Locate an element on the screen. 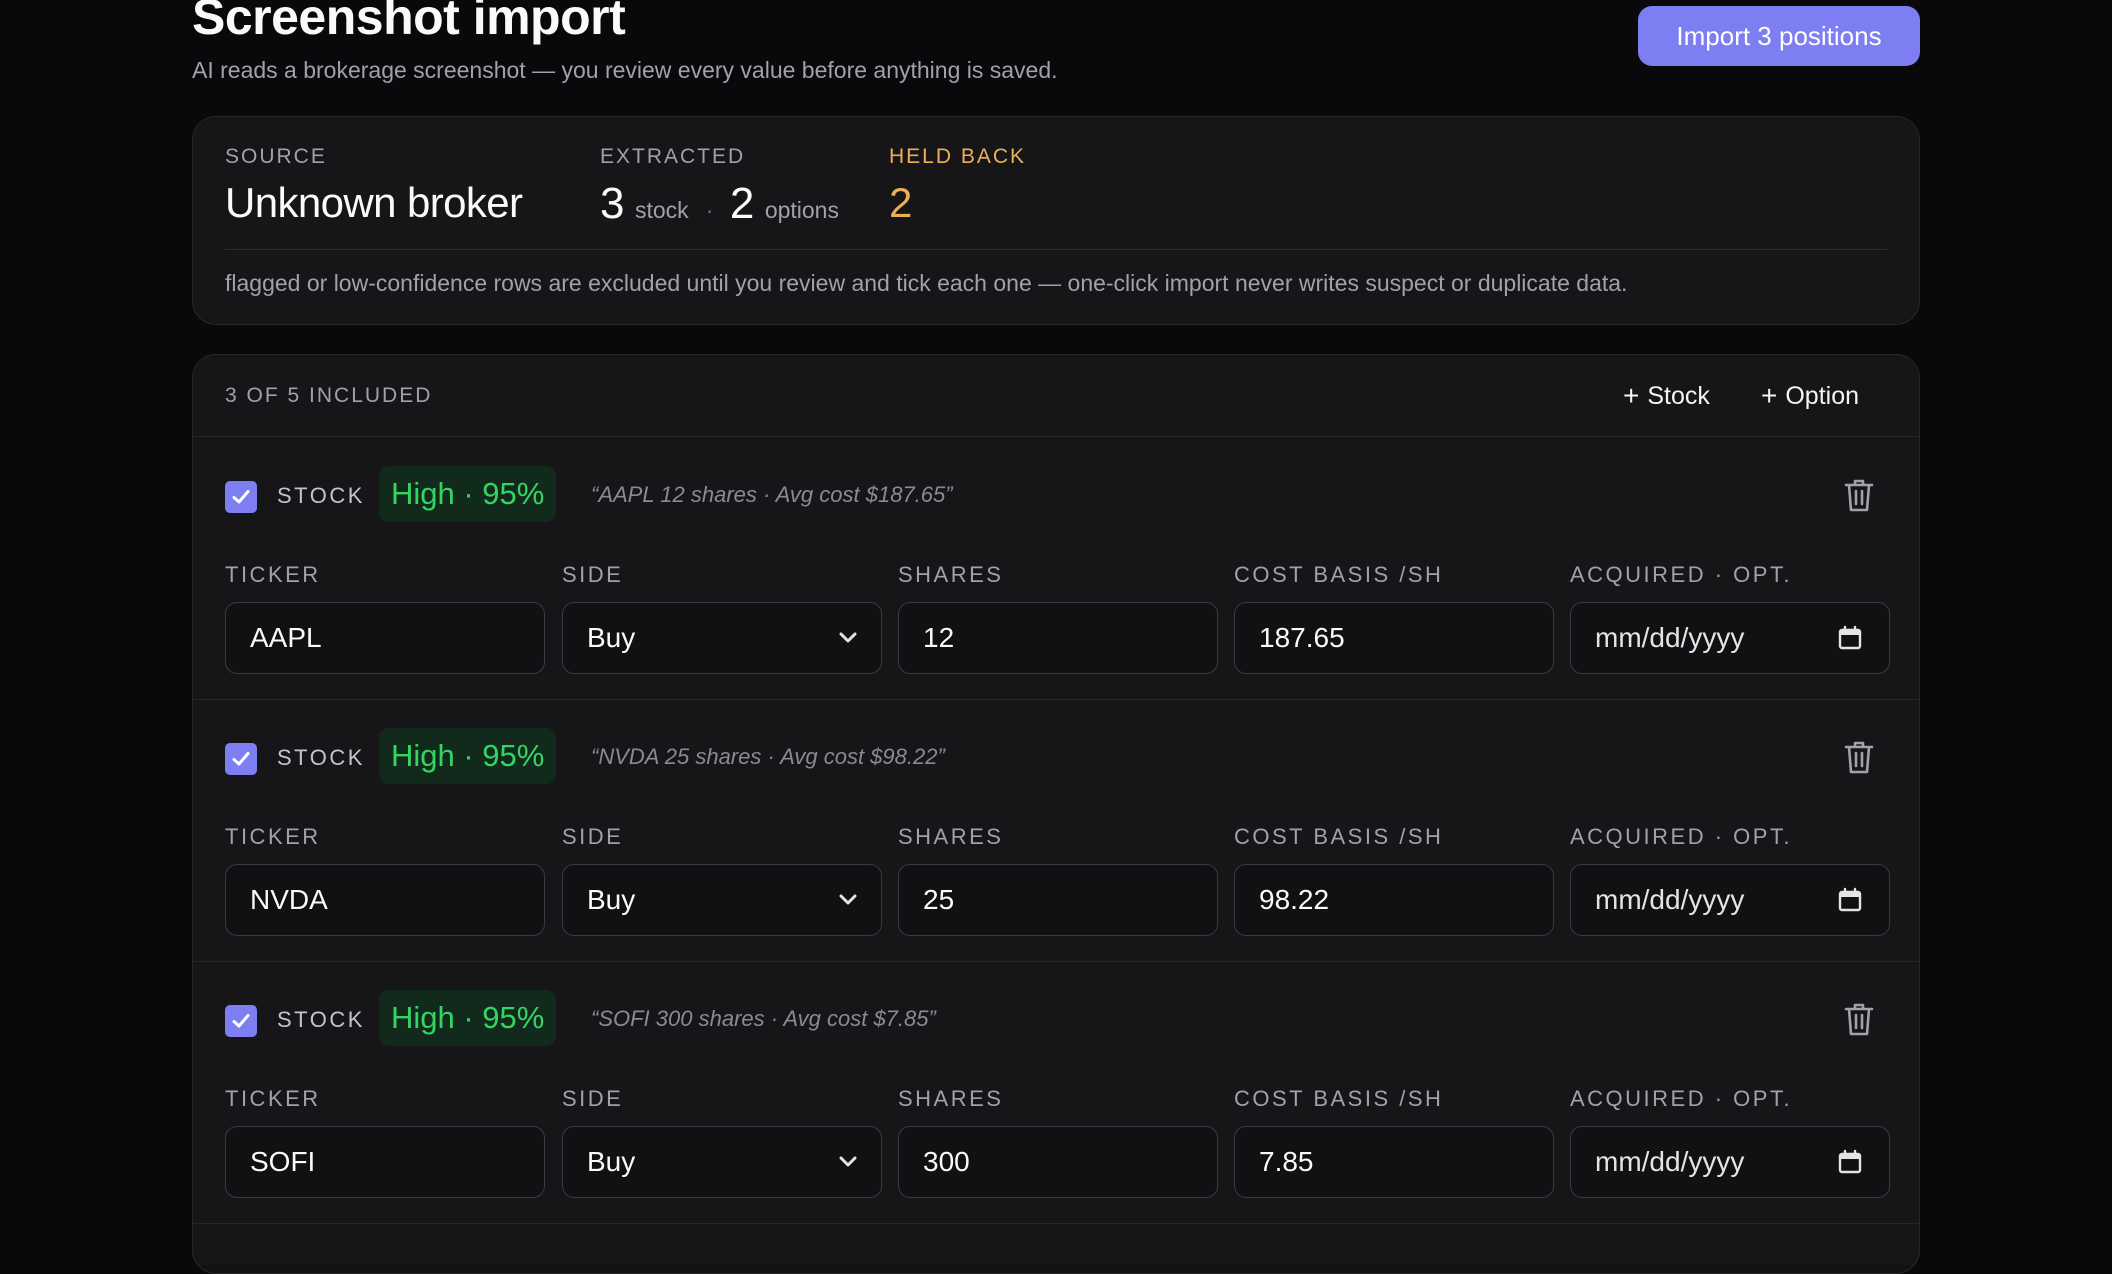 The height and width of the screenshot is (1274, 2112). ticker-value: SOFI is located at coordinates (283, 1161).